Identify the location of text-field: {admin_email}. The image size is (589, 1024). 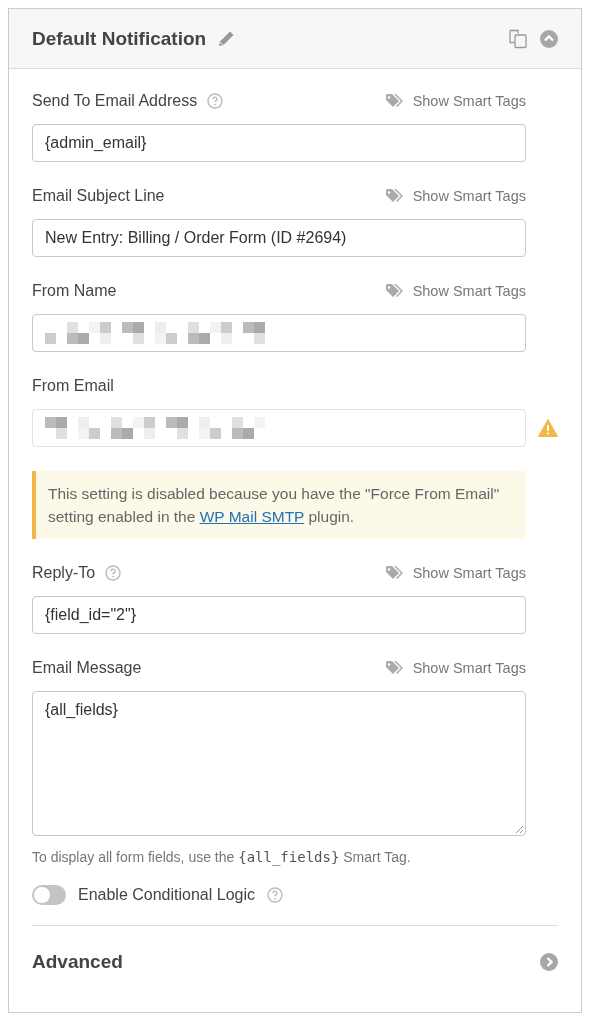
(279, 143).